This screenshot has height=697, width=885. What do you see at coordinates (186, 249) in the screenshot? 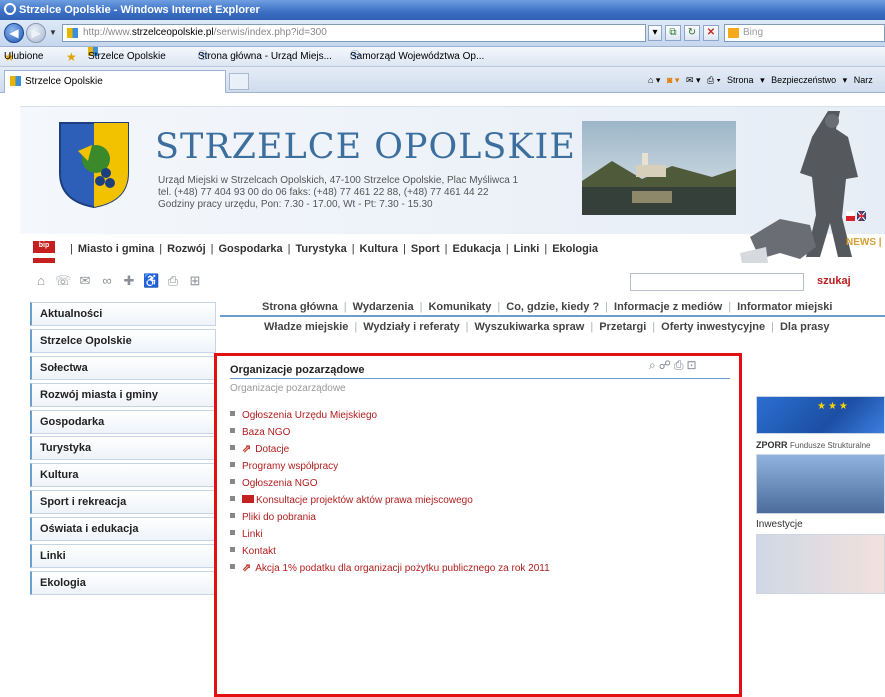
I see `nav-item: Rozwój` at bounding box center [186, 249].